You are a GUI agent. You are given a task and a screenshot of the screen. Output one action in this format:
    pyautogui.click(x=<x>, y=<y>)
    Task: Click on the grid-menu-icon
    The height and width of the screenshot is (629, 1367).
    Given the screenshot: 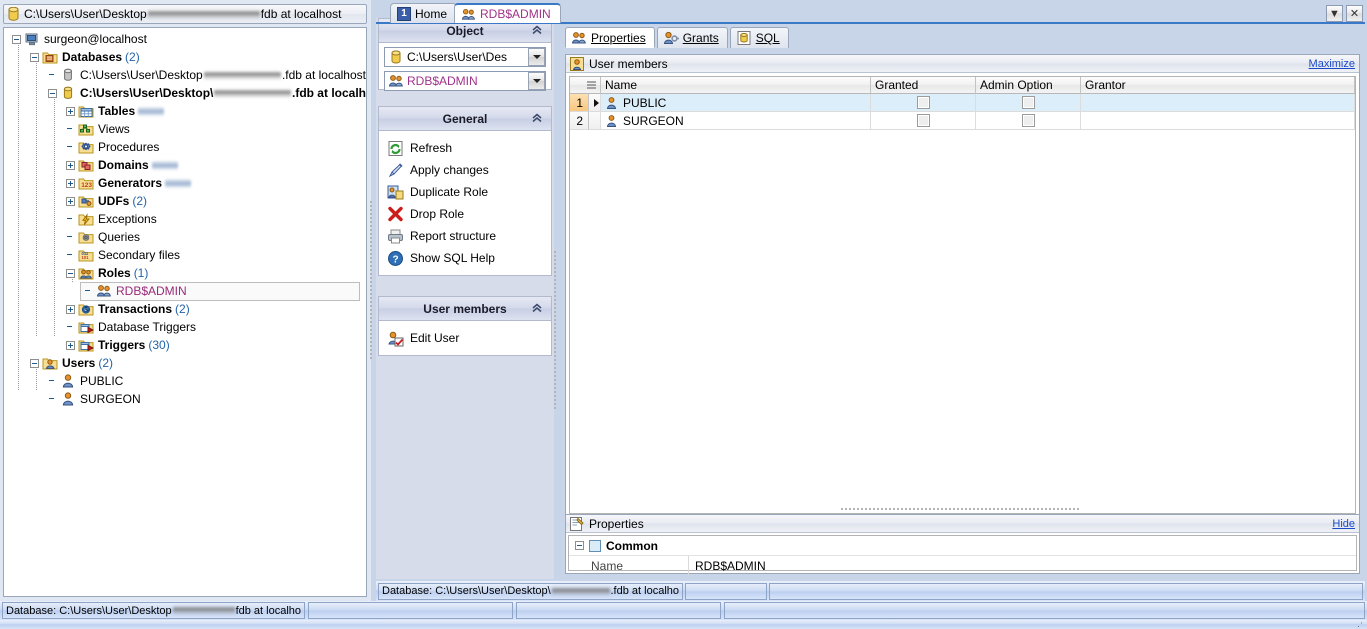 What is the action you would take?
    pyautogui.click(x=591, y=84)
    